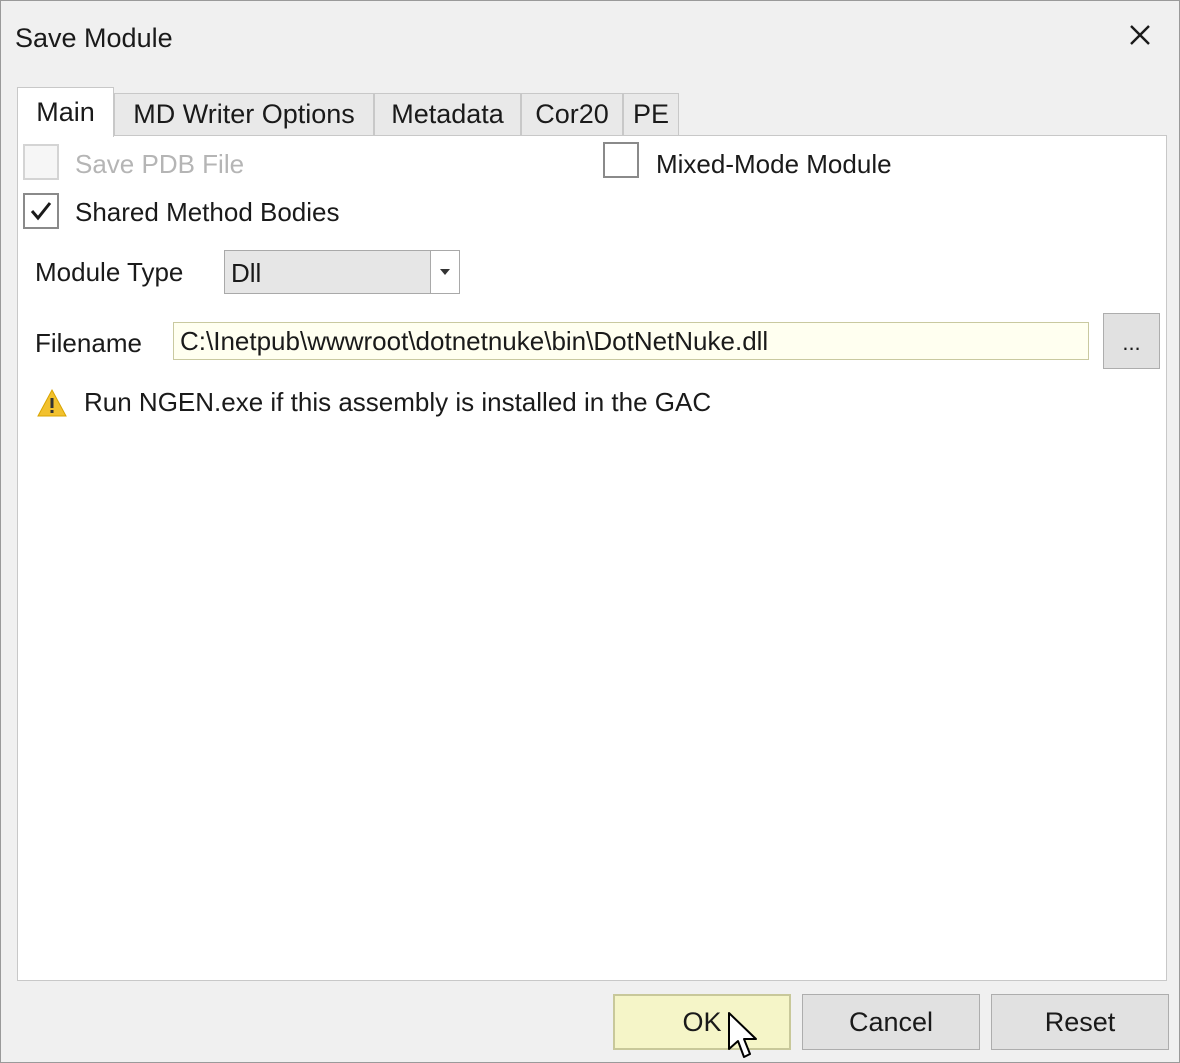  I want to click on tab-label: Main, so click(65, 112).